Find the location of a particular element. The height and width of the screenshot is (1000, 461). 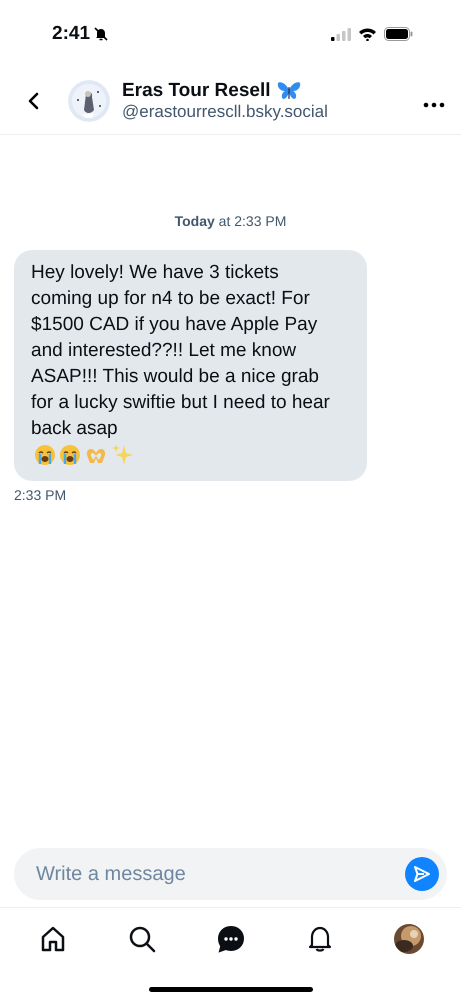

message-text: Hey lovely! We have 3 tickets coming up for n4 to be exact! For $1500 CAD if you have Apple Pay and interested??!! Let me know ASAP!!! This would be a nice grab for a lucky swiftie but I need to hear back asap is located at coordinates (181, 351).